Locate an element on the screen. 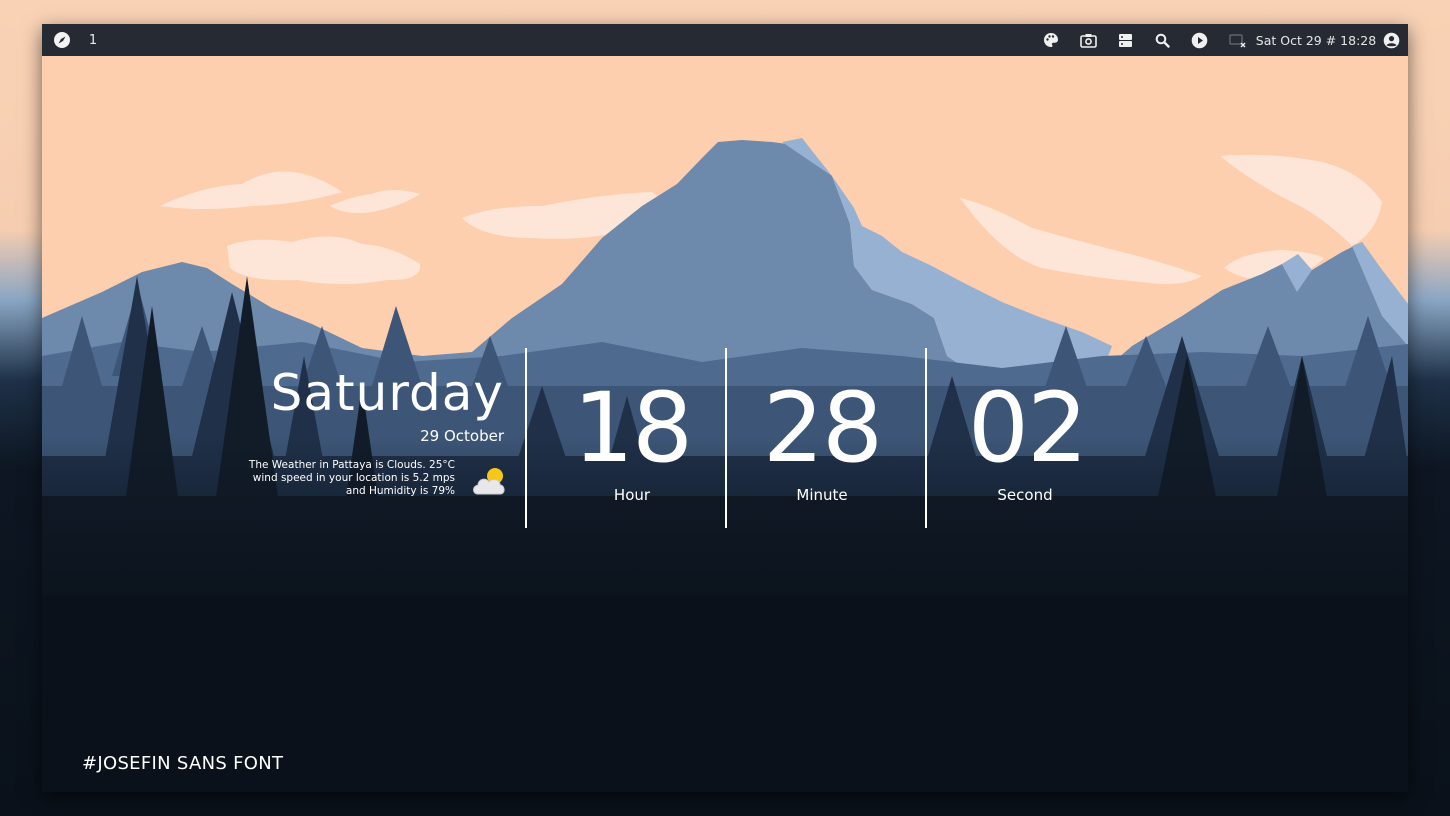 Image resolution: width=1450 pixels, height=816 pixels. second-value: 02 is located at coordinates (1027, 428).